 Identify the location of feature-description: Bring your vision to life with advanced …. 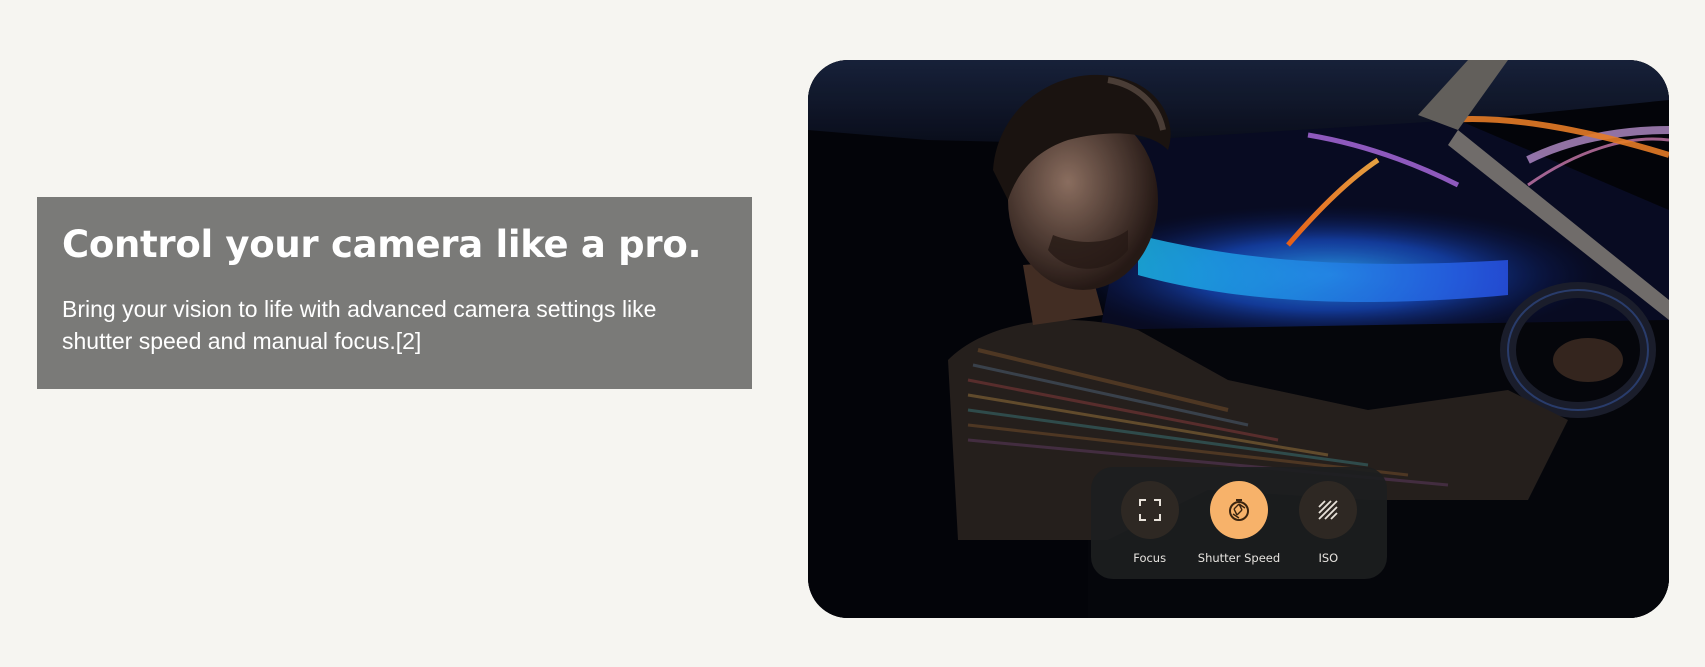
(359, 325).